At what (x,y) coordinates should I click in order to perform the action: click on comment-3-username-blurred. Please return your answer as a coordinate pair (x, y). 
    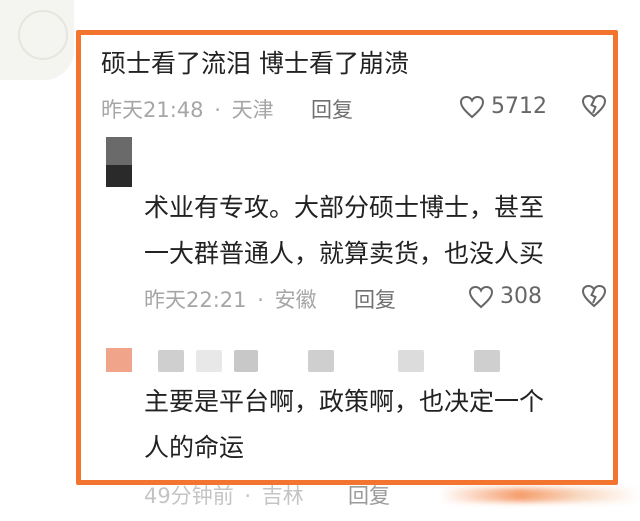
    Looking at the image, I should click on (329, 361).